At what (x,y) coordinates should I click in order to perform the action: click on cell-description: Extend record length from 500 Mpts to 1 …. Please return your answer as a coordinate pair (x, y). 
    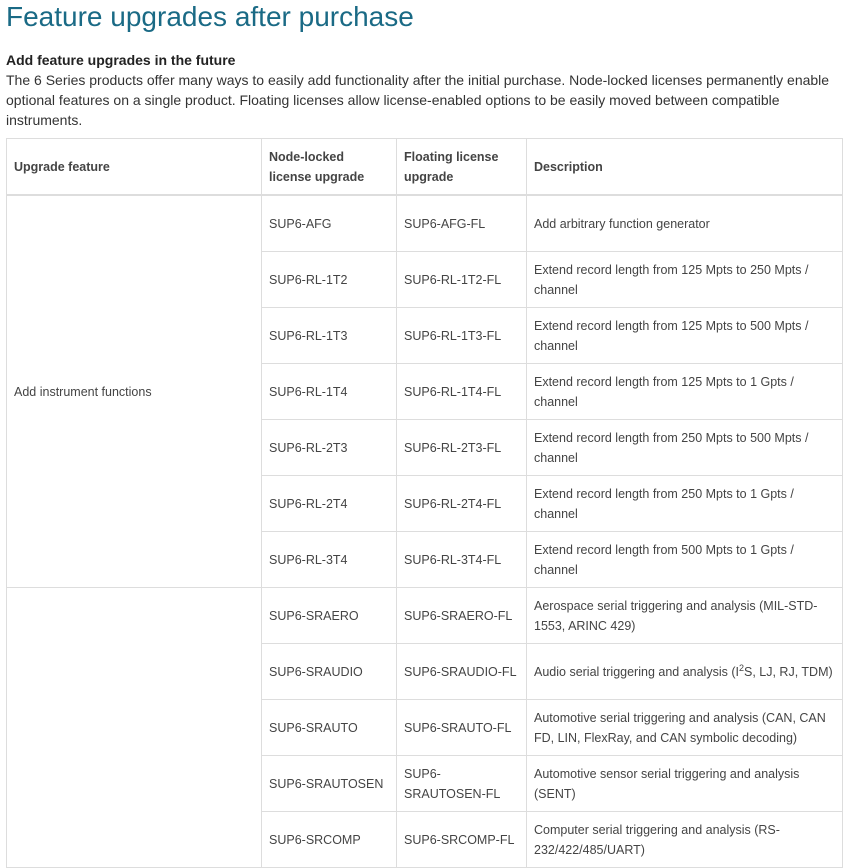
    Looking at the image, I should click on (684, 559).